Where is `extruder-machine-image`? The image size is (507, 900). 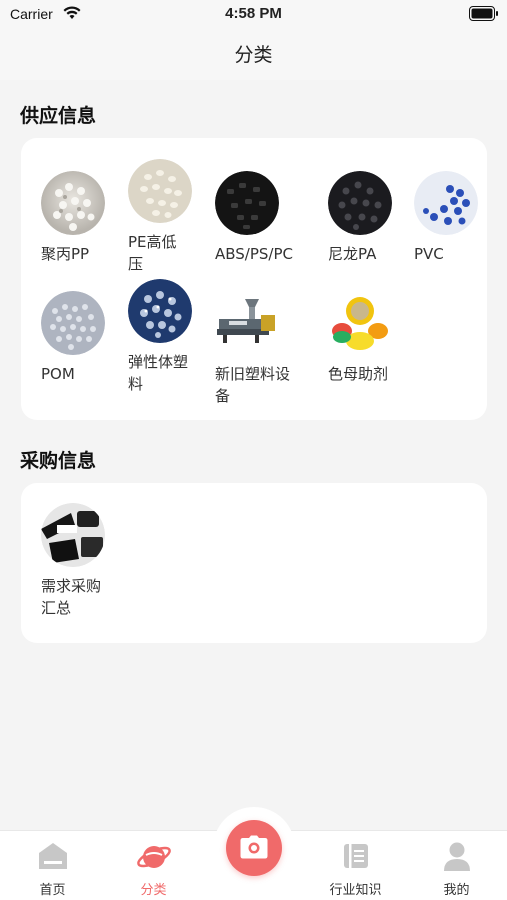 extruder-machine-image is located at coordinates (247, 323).